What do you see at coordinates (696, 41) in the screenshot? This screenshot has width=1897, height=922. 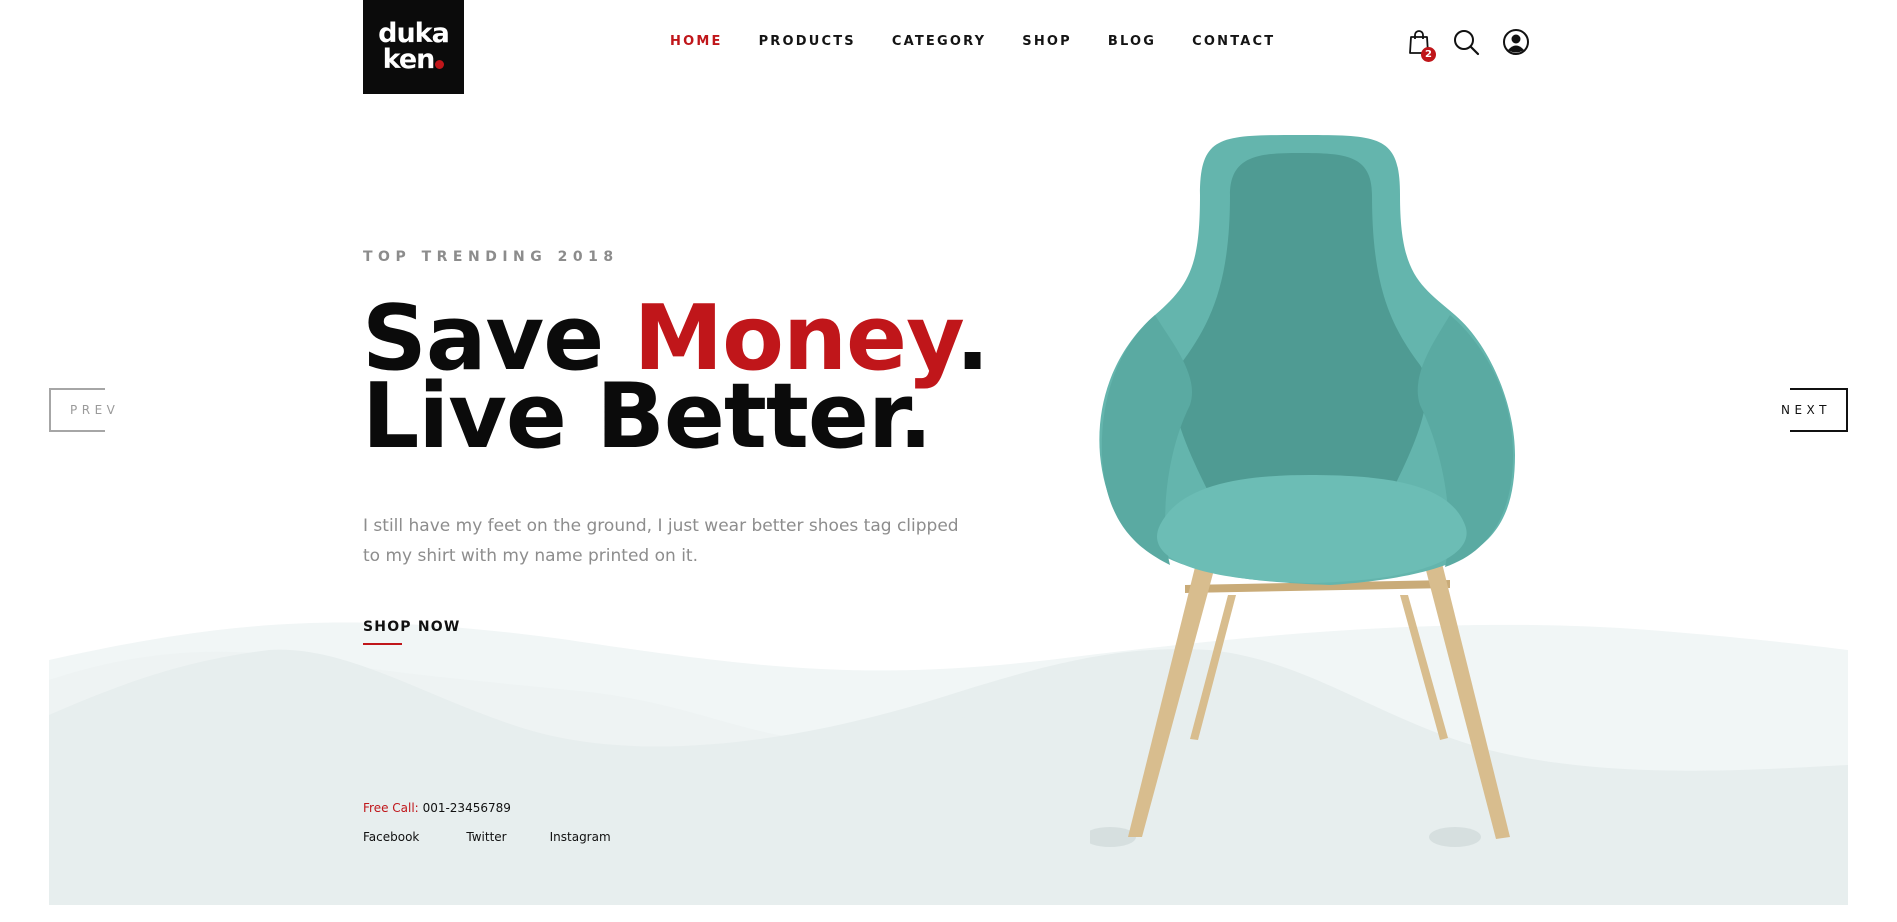 I see `nav-item-home: HOME` at bounding box center [696, 41].